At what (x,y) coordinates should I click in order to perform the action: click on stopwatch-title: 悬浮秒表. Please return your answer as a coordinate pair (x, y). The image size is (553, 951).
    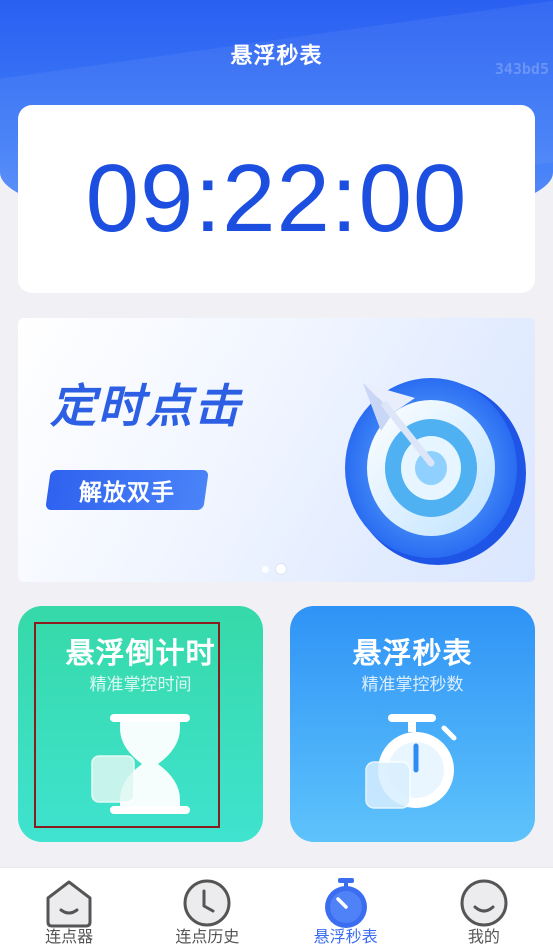
    Looking at the image, I should click on (412, 653).